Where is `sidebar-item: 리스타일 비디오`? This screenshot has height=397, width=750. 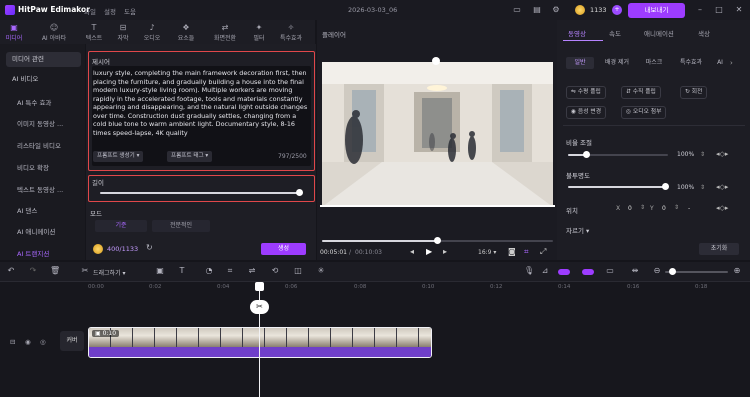 sidebar-item: 리스타일 비디오 is located at coordinates (39, 145).